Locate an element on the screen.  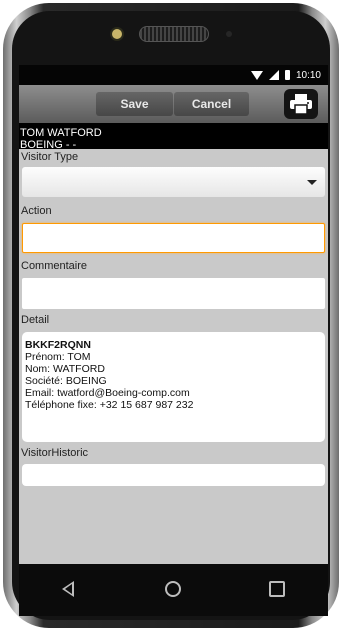
commentaire-label: Commentaire is located at coordinates (54, 266).